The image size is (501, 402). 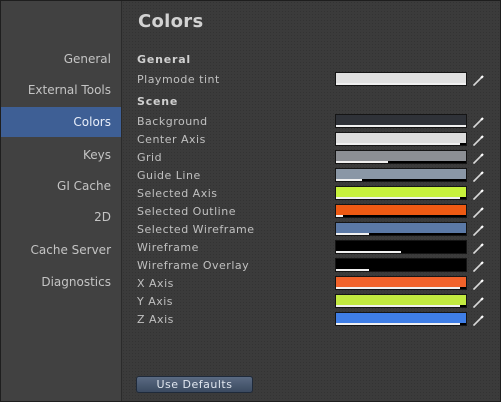 What do you see at coordinates (61, 122) in the screenshot?
I see `sidebar-item-colors: Colors` at bounding box center [61, 122].